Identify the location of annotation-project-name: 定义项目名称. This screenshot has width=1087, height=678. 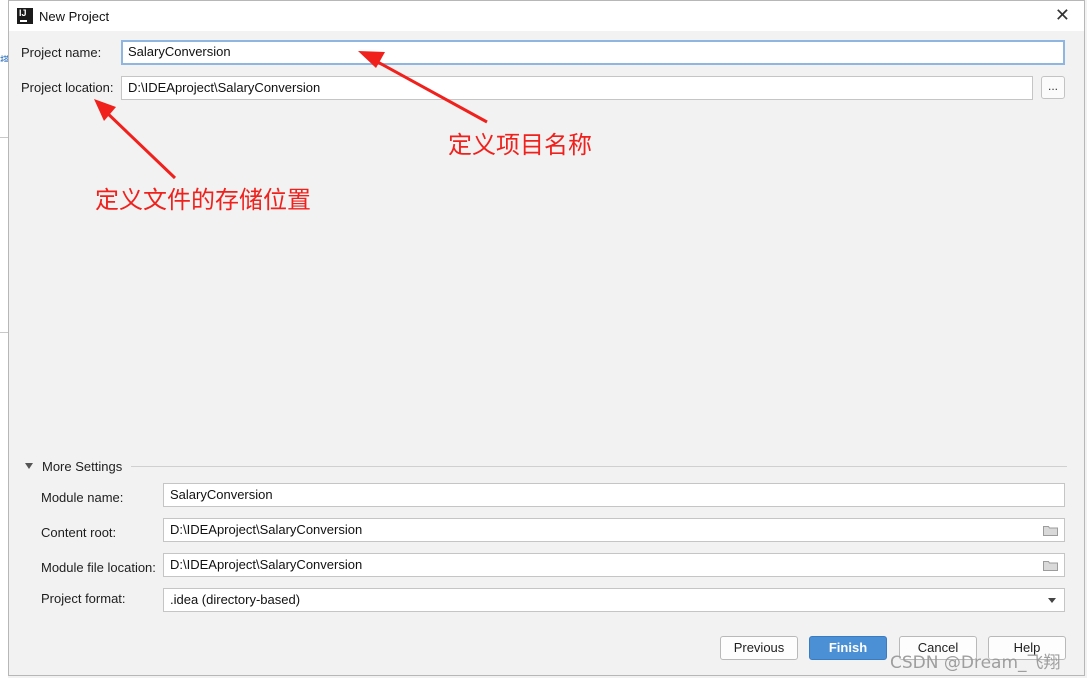
(520, 145).